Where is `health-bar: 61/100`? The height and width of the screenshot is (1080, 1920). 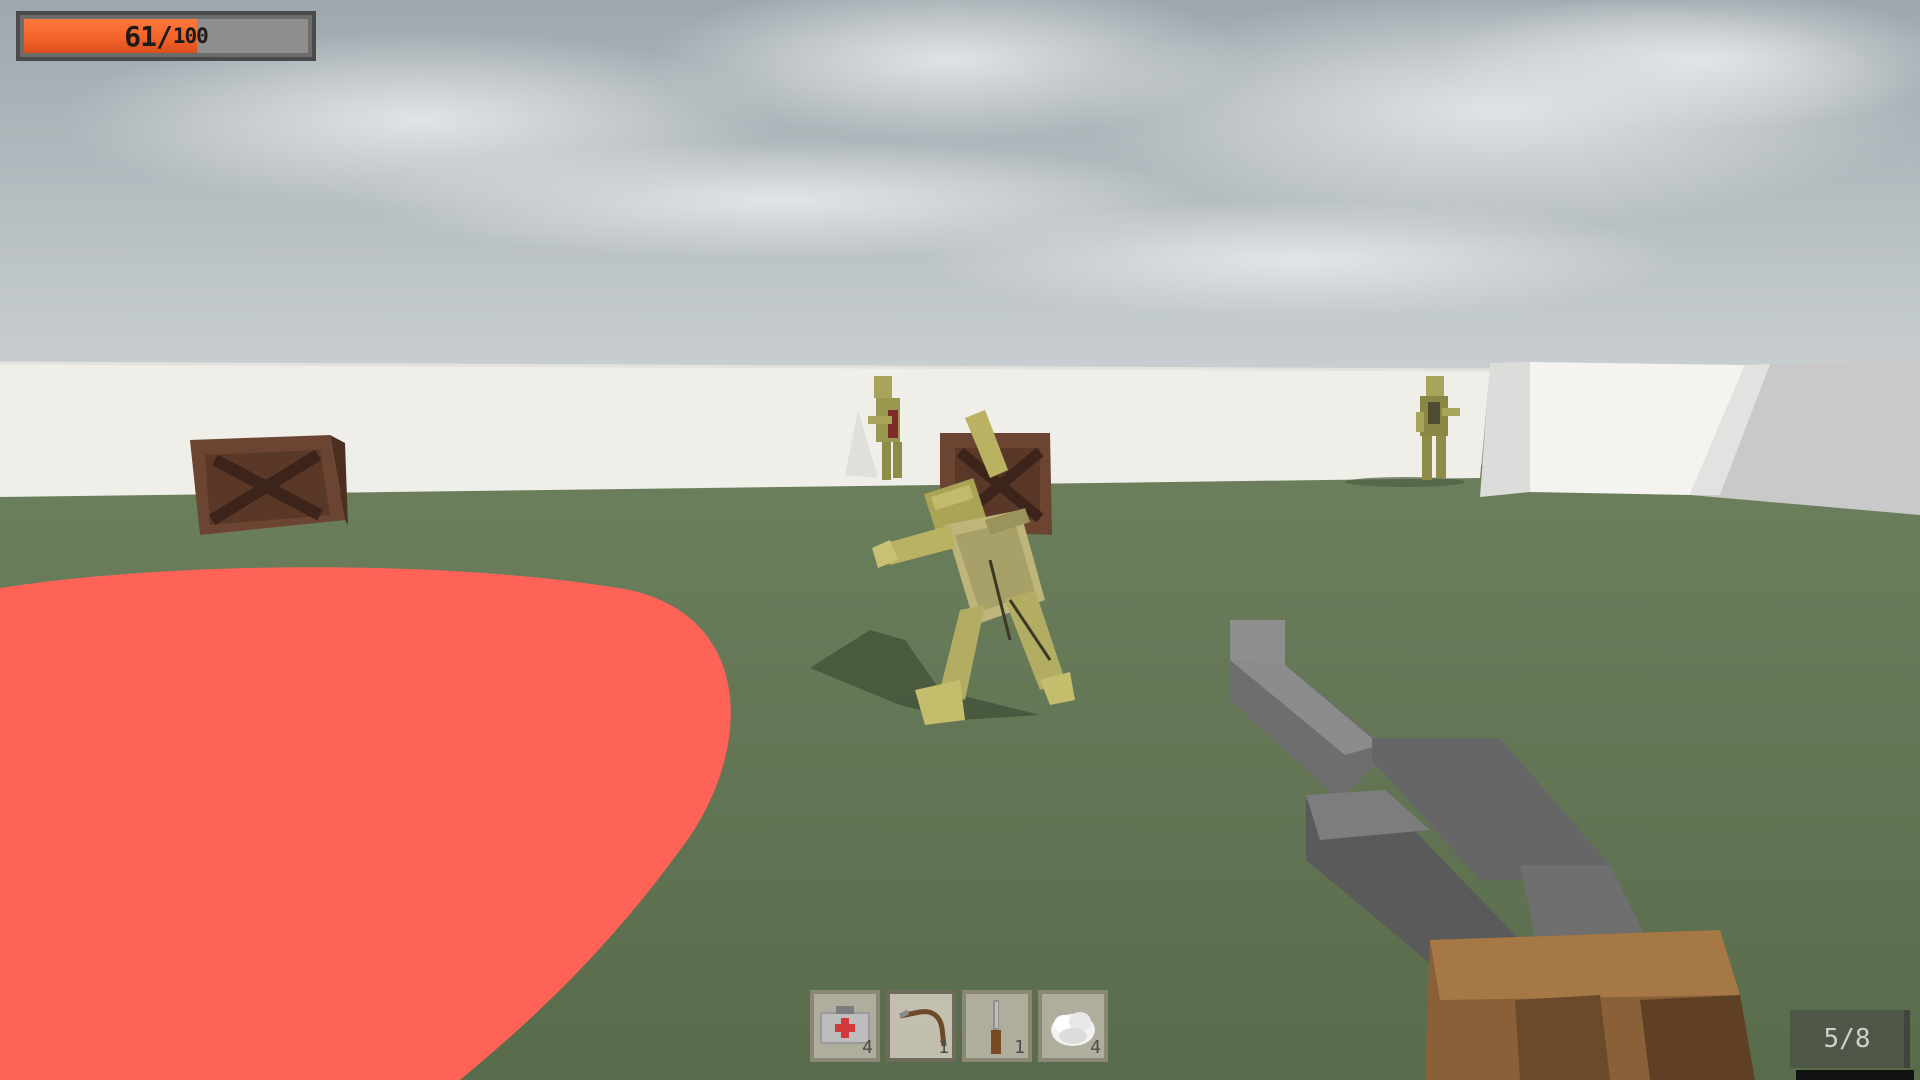
health-bar: 61/100 is located at coordinates (166, 36).